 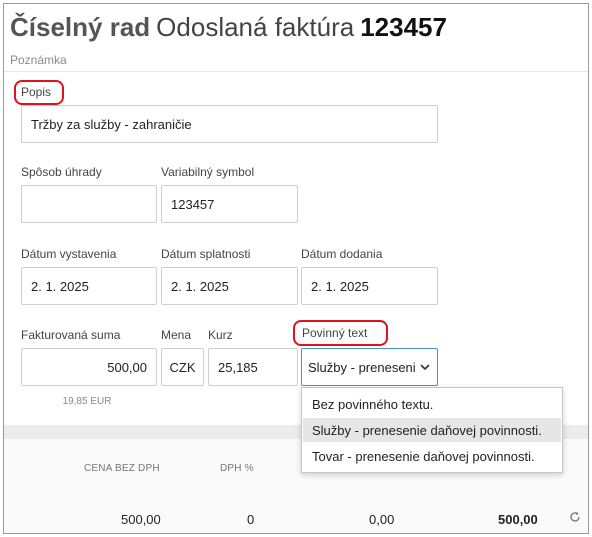 I want to click on price-without-vat-value: 500,00, so click(x=141, y=519).